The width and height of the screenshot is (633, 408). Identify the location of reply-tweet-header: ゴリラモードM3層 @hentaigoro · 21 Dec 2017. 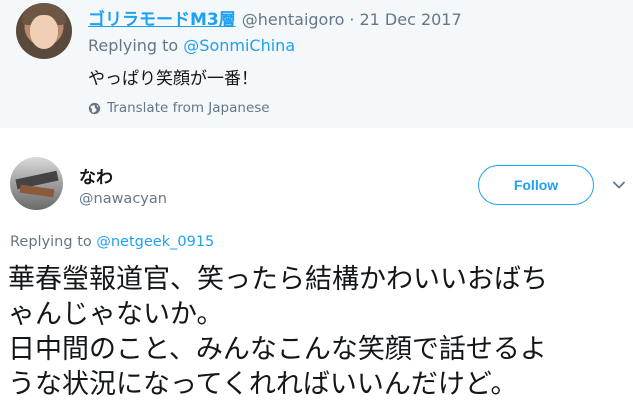
(275, 17).